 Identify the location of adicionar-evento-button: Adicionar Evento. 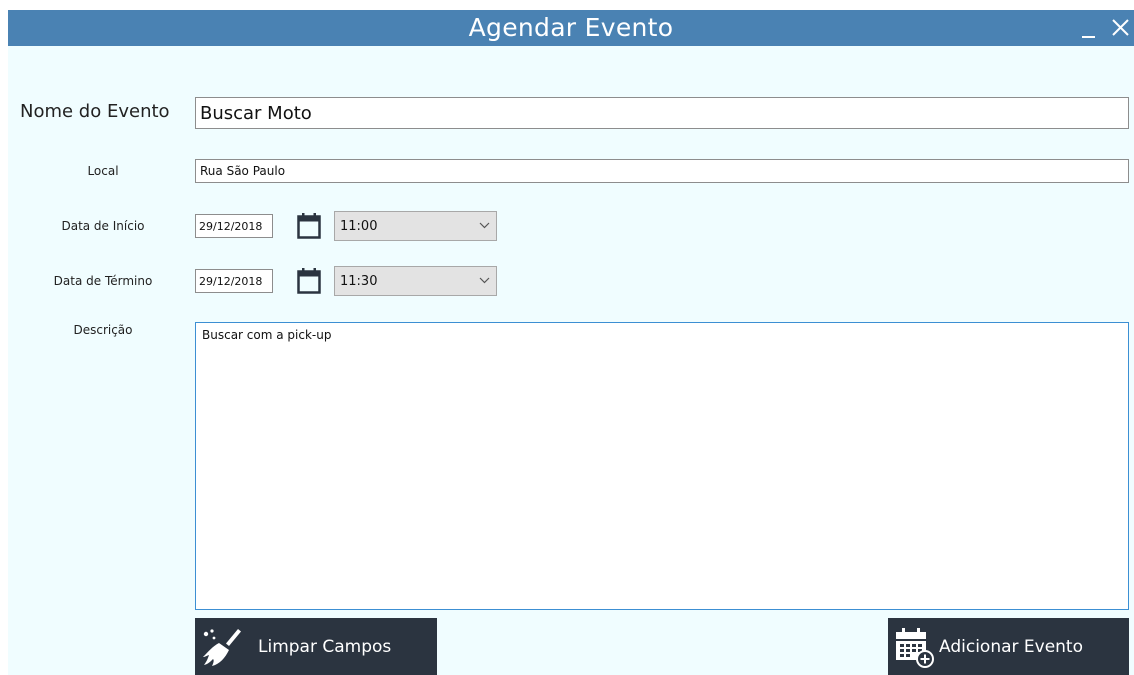
(1008, 646).